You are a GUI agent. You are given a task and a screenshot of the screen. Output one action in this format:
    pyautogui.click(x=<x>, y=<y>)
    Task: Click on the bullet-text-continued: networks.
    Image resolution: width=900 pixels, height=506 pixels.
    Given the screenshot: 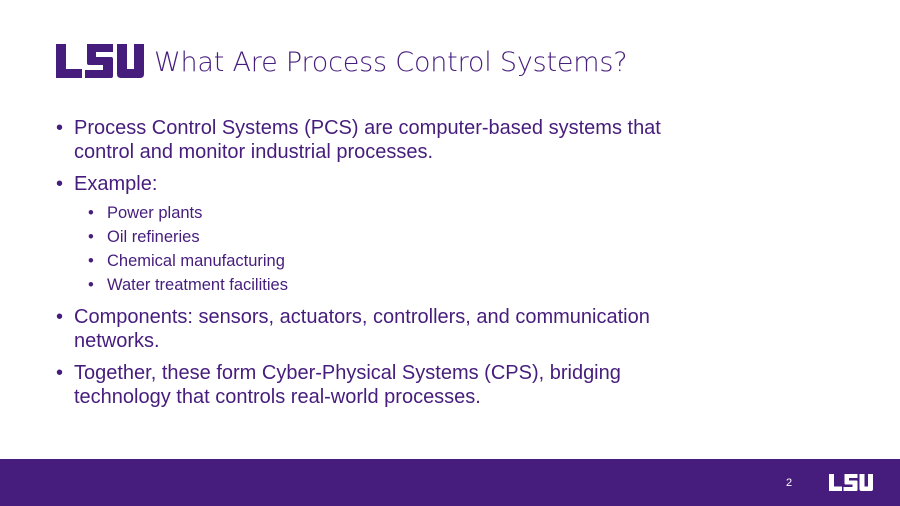 What is the action you would take?
    pyautogui.click(x=117, y=341)
    